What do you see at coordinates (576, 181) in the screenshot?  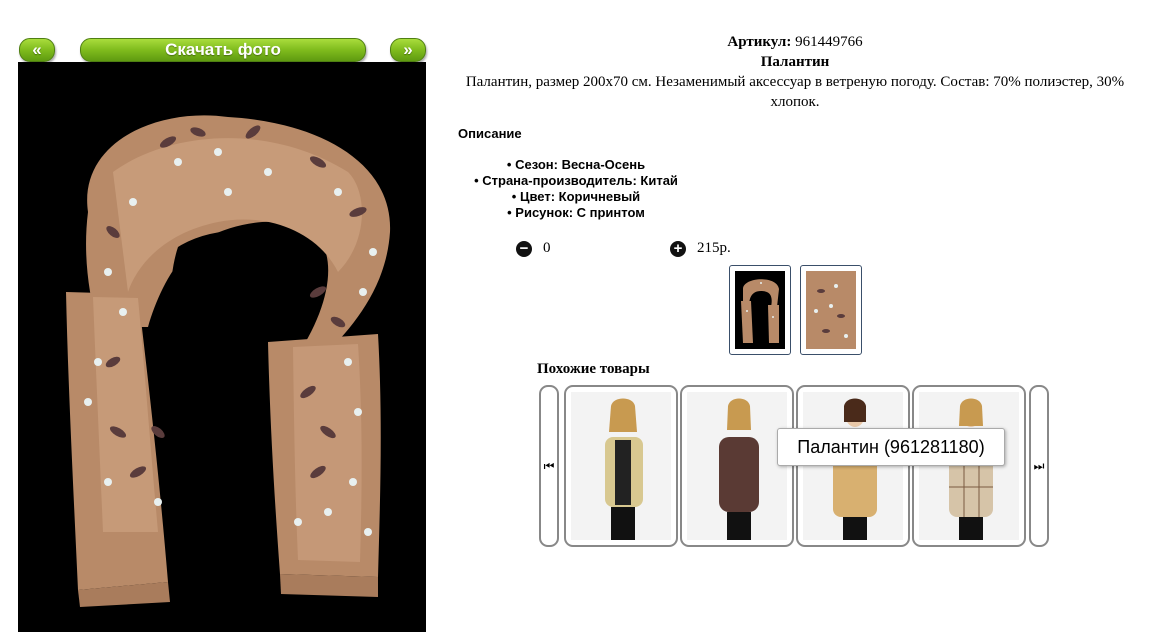 I see `details-item: Страна-производитель: Китай` at bounding box center [576, 181].